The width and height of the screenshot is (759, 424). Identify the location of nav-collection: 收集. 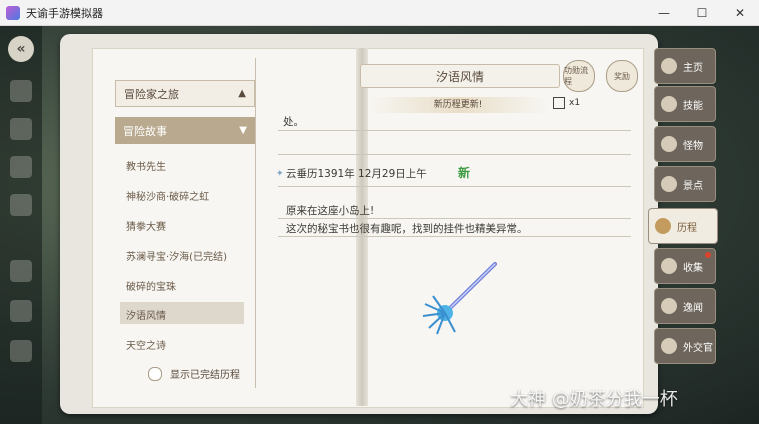
(685, 266).